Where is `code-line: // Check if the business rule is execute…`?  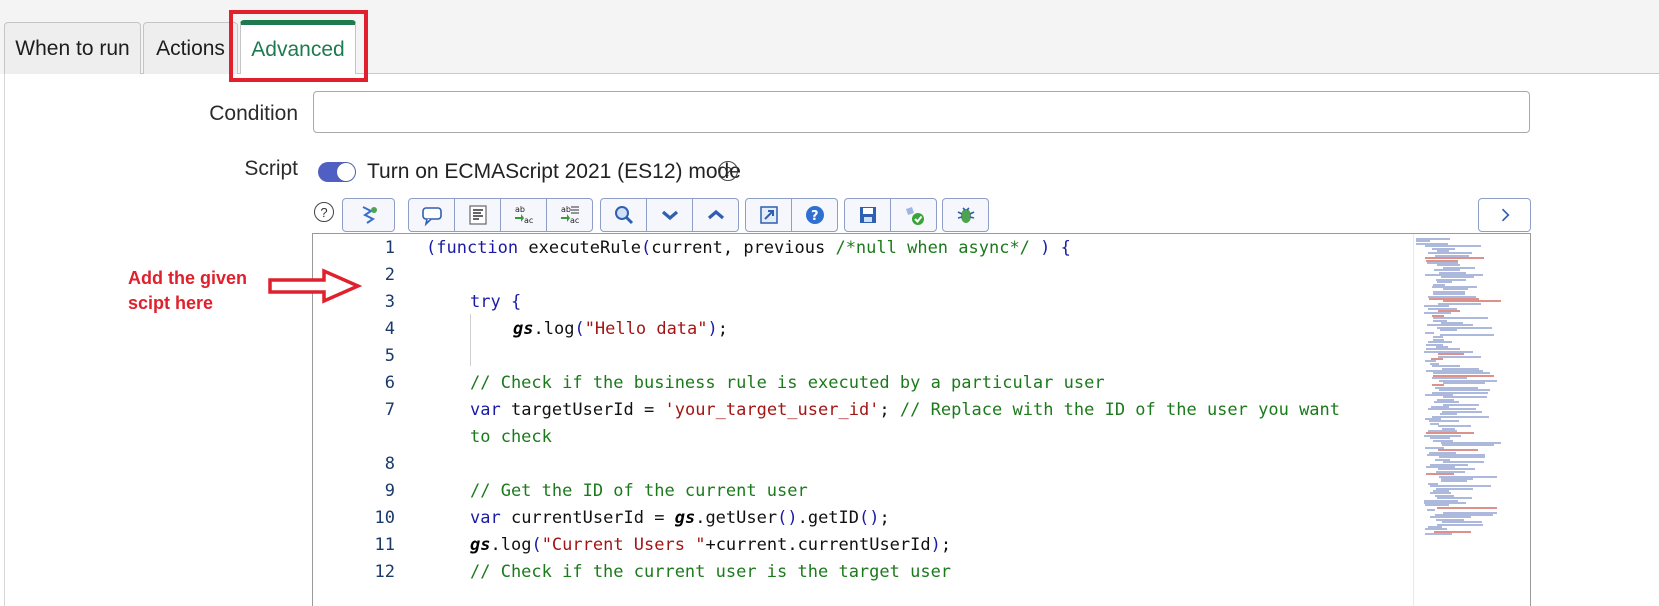
code-line: // Check if the business rule is execute… is located at coordinates (787, 383).